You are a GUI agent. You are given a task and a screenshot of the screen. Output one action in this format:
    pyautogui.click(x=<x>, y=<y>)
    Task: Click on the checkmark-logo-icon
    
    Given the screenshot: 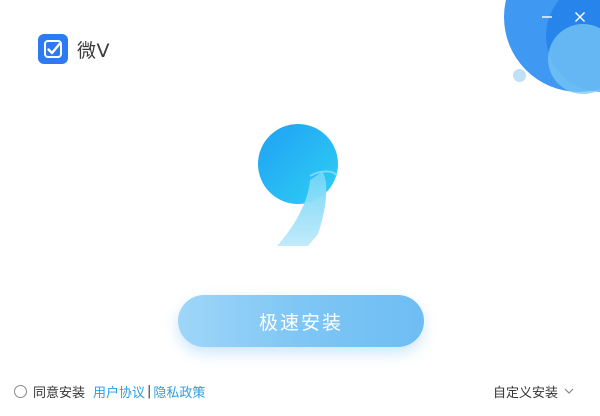 What is the action you would take?
    pyautogui.click(x=53, y=49)
    